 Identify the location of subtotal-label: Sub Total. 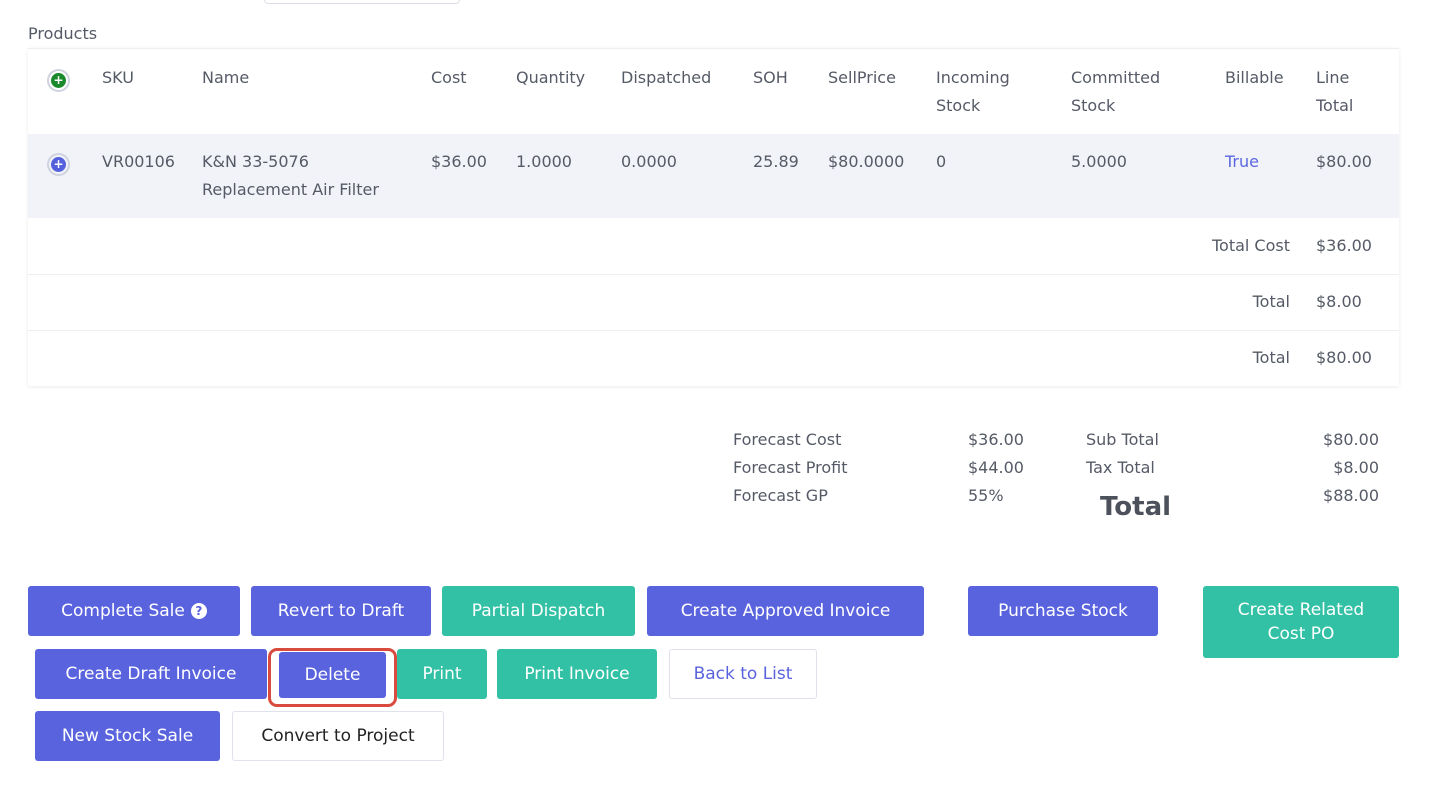
(1122, 439).